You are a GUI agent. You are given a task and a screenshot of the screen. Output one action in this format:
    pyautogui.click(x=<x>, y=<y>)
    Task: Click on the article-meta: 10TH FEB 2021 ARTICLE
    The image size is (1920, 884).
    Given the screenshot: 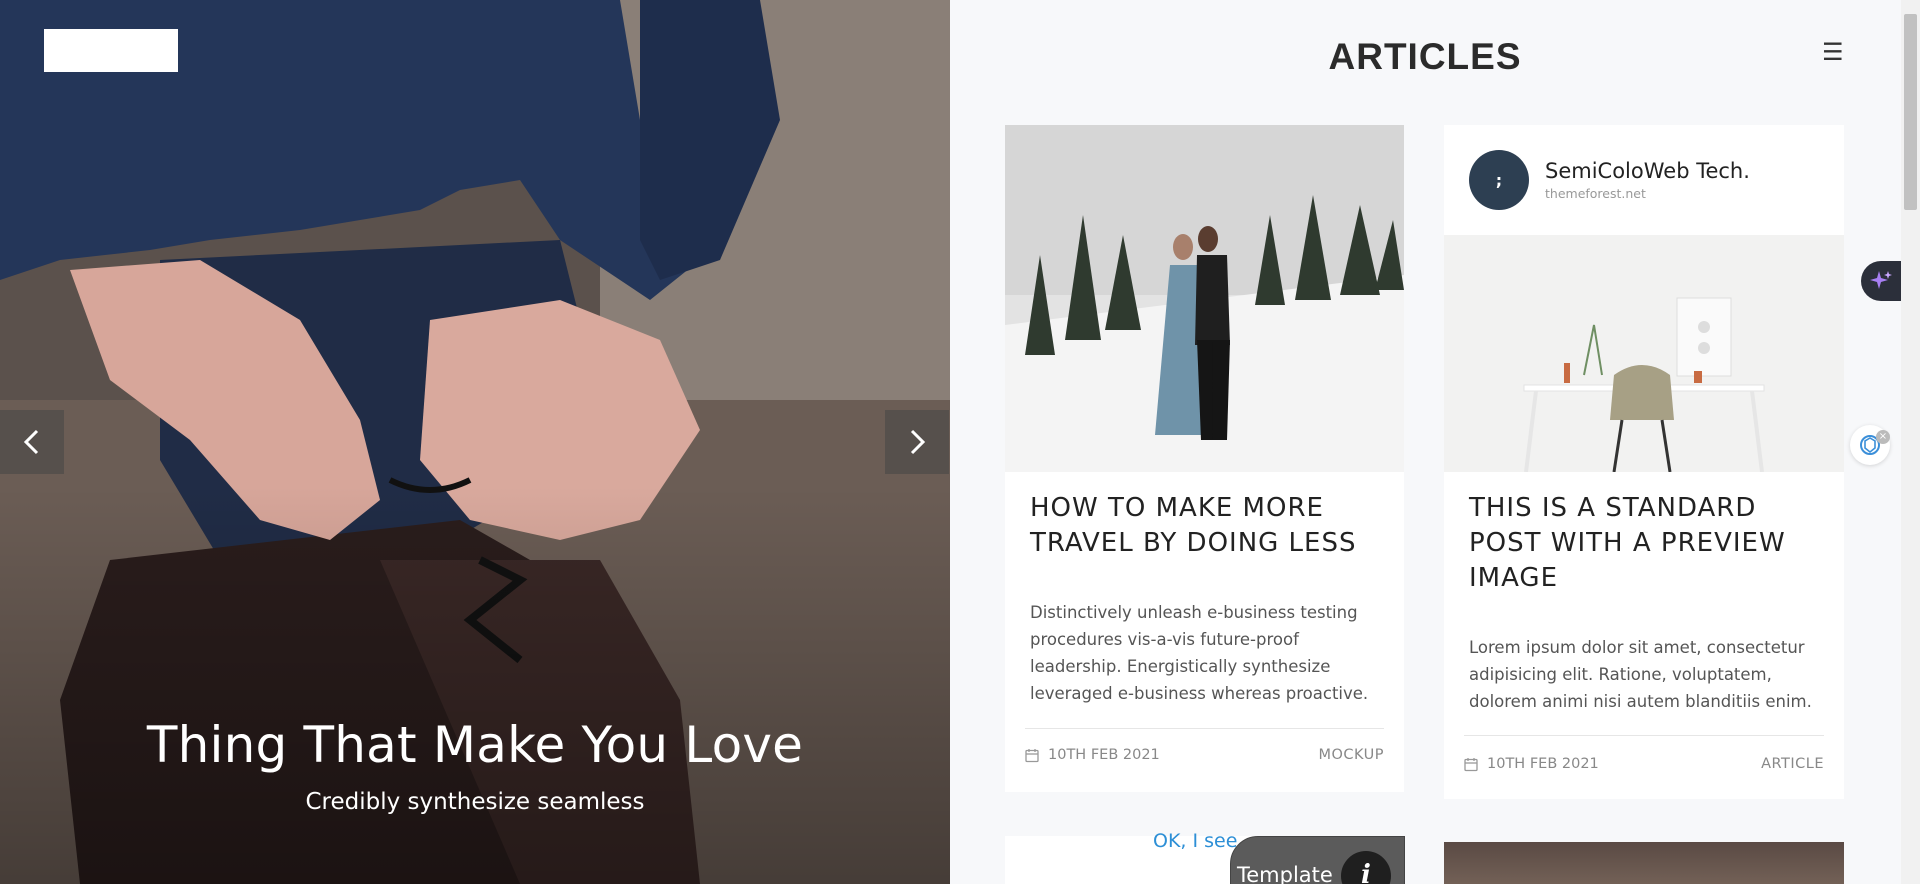 What is the action you would take?
    pyautogui.click(x=1644, y=764)
    